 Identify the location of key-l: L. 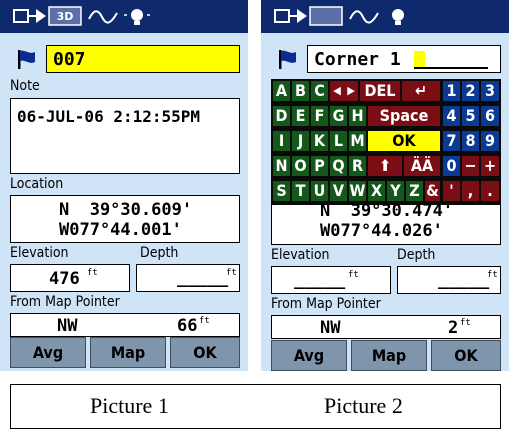
(338, 141).